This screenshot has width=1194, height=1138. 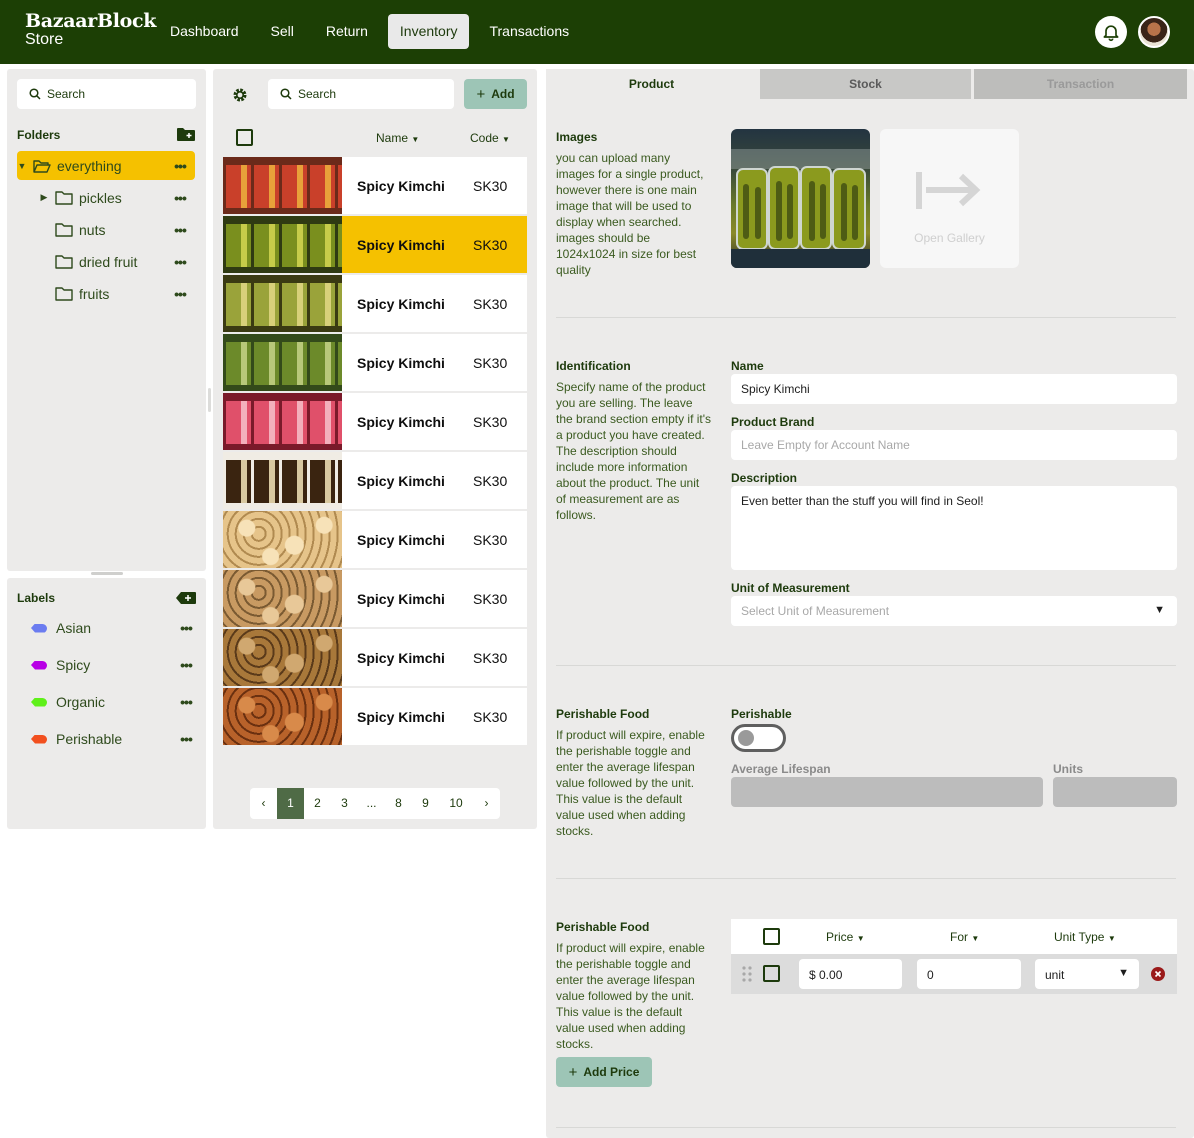 I want to click on nav-return: Return, so click(x=347, y=31).